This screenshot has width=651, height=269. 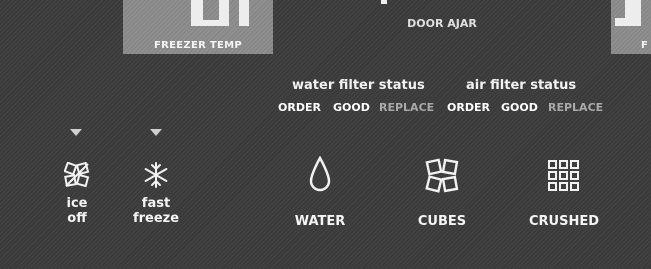 I want to click on door-ajar-indicator: DOOR AJAR, so click(x=441, y=20).